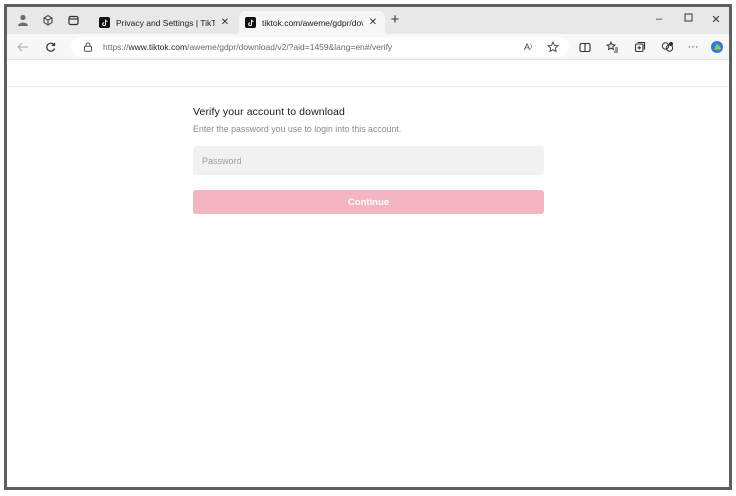 This screenshot has width=736, height=496. I want to click on favorites-icon, so click(612, 47).